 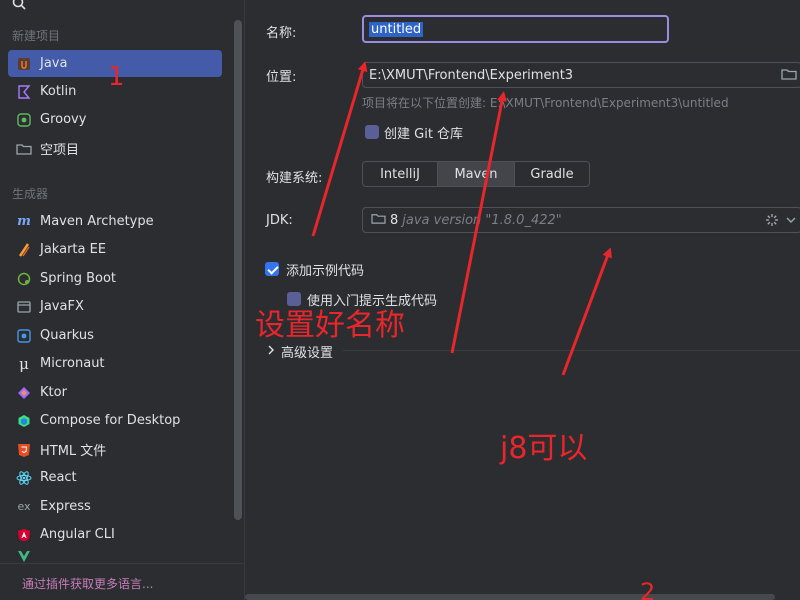 I want to click on annotation-set-name: 设置好名称, so click(x=330, y=325).